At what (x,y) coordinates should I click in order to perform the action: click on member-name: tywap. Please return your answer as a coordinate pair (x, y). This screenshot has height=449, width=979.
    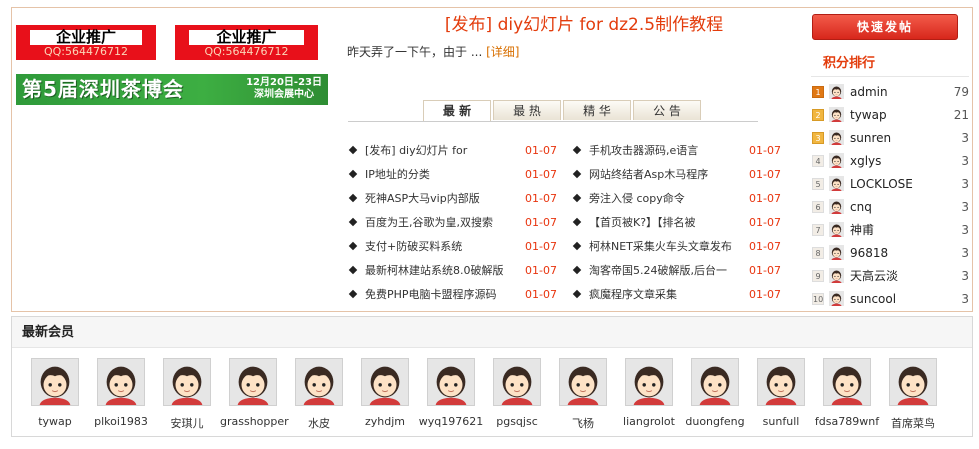
    Looking at the image, I should click on (55, 421).